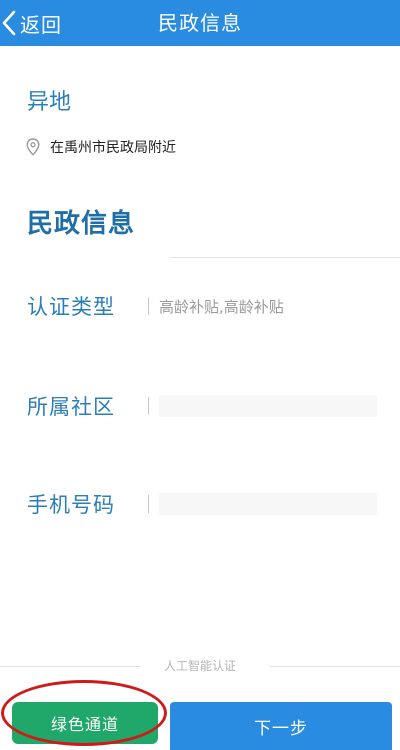 The width and height of the screenshot is (400, 750). What do you see at coordinates (81, 224) in the screenshot?
I see `section-title: 民政信息` at bounding box center [81, 224].